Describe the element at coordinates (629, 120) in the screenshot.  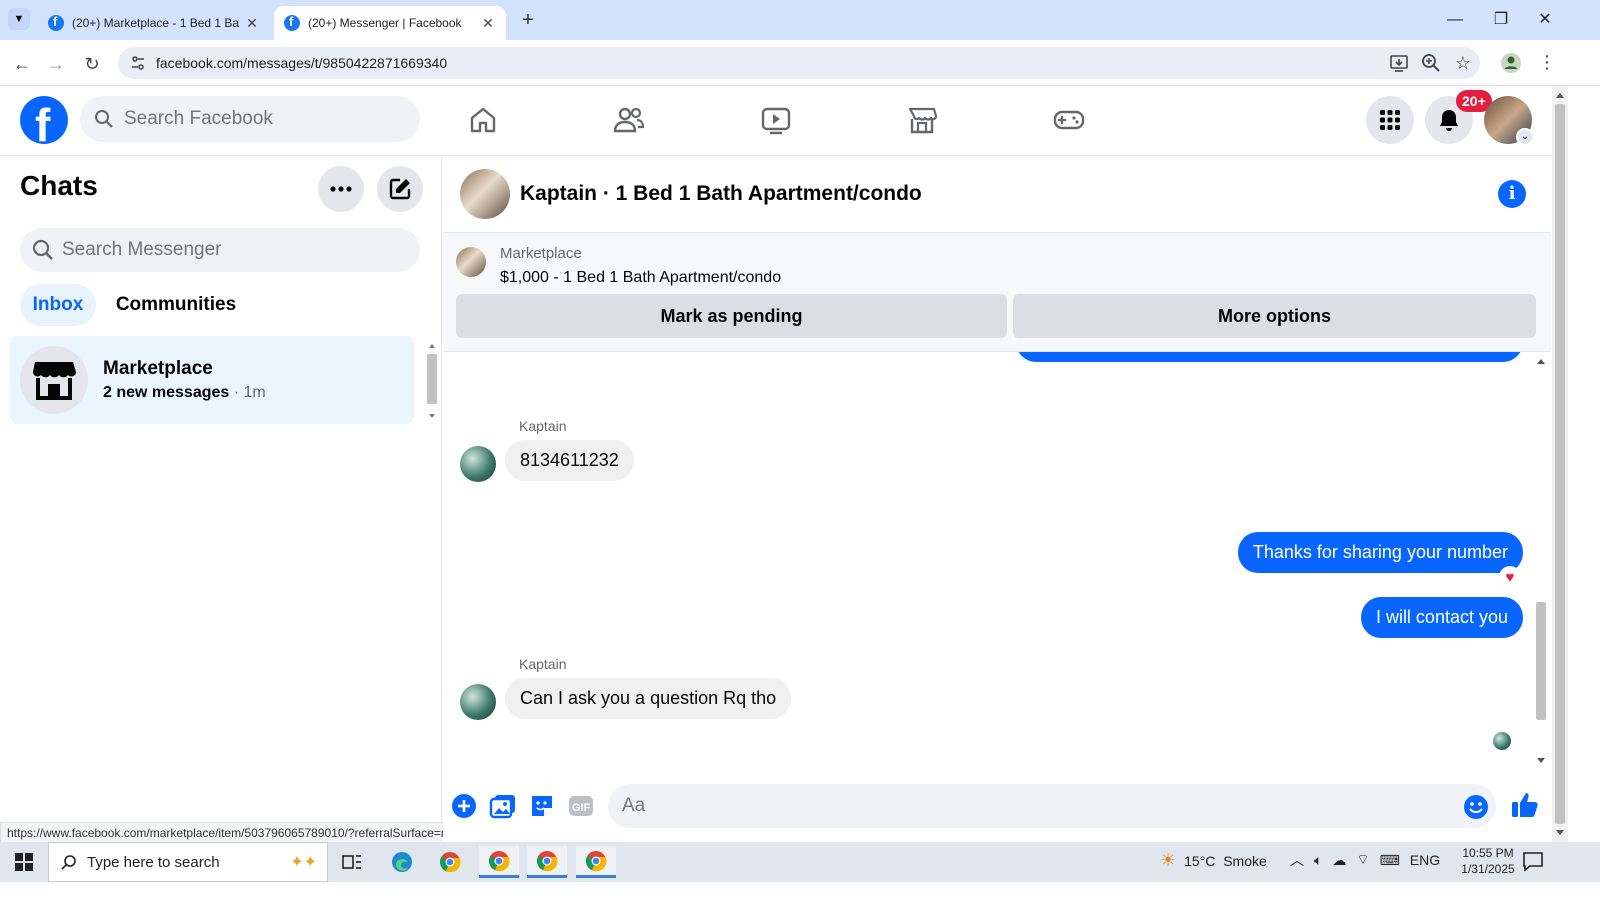
I see `nav-friends` at that location.